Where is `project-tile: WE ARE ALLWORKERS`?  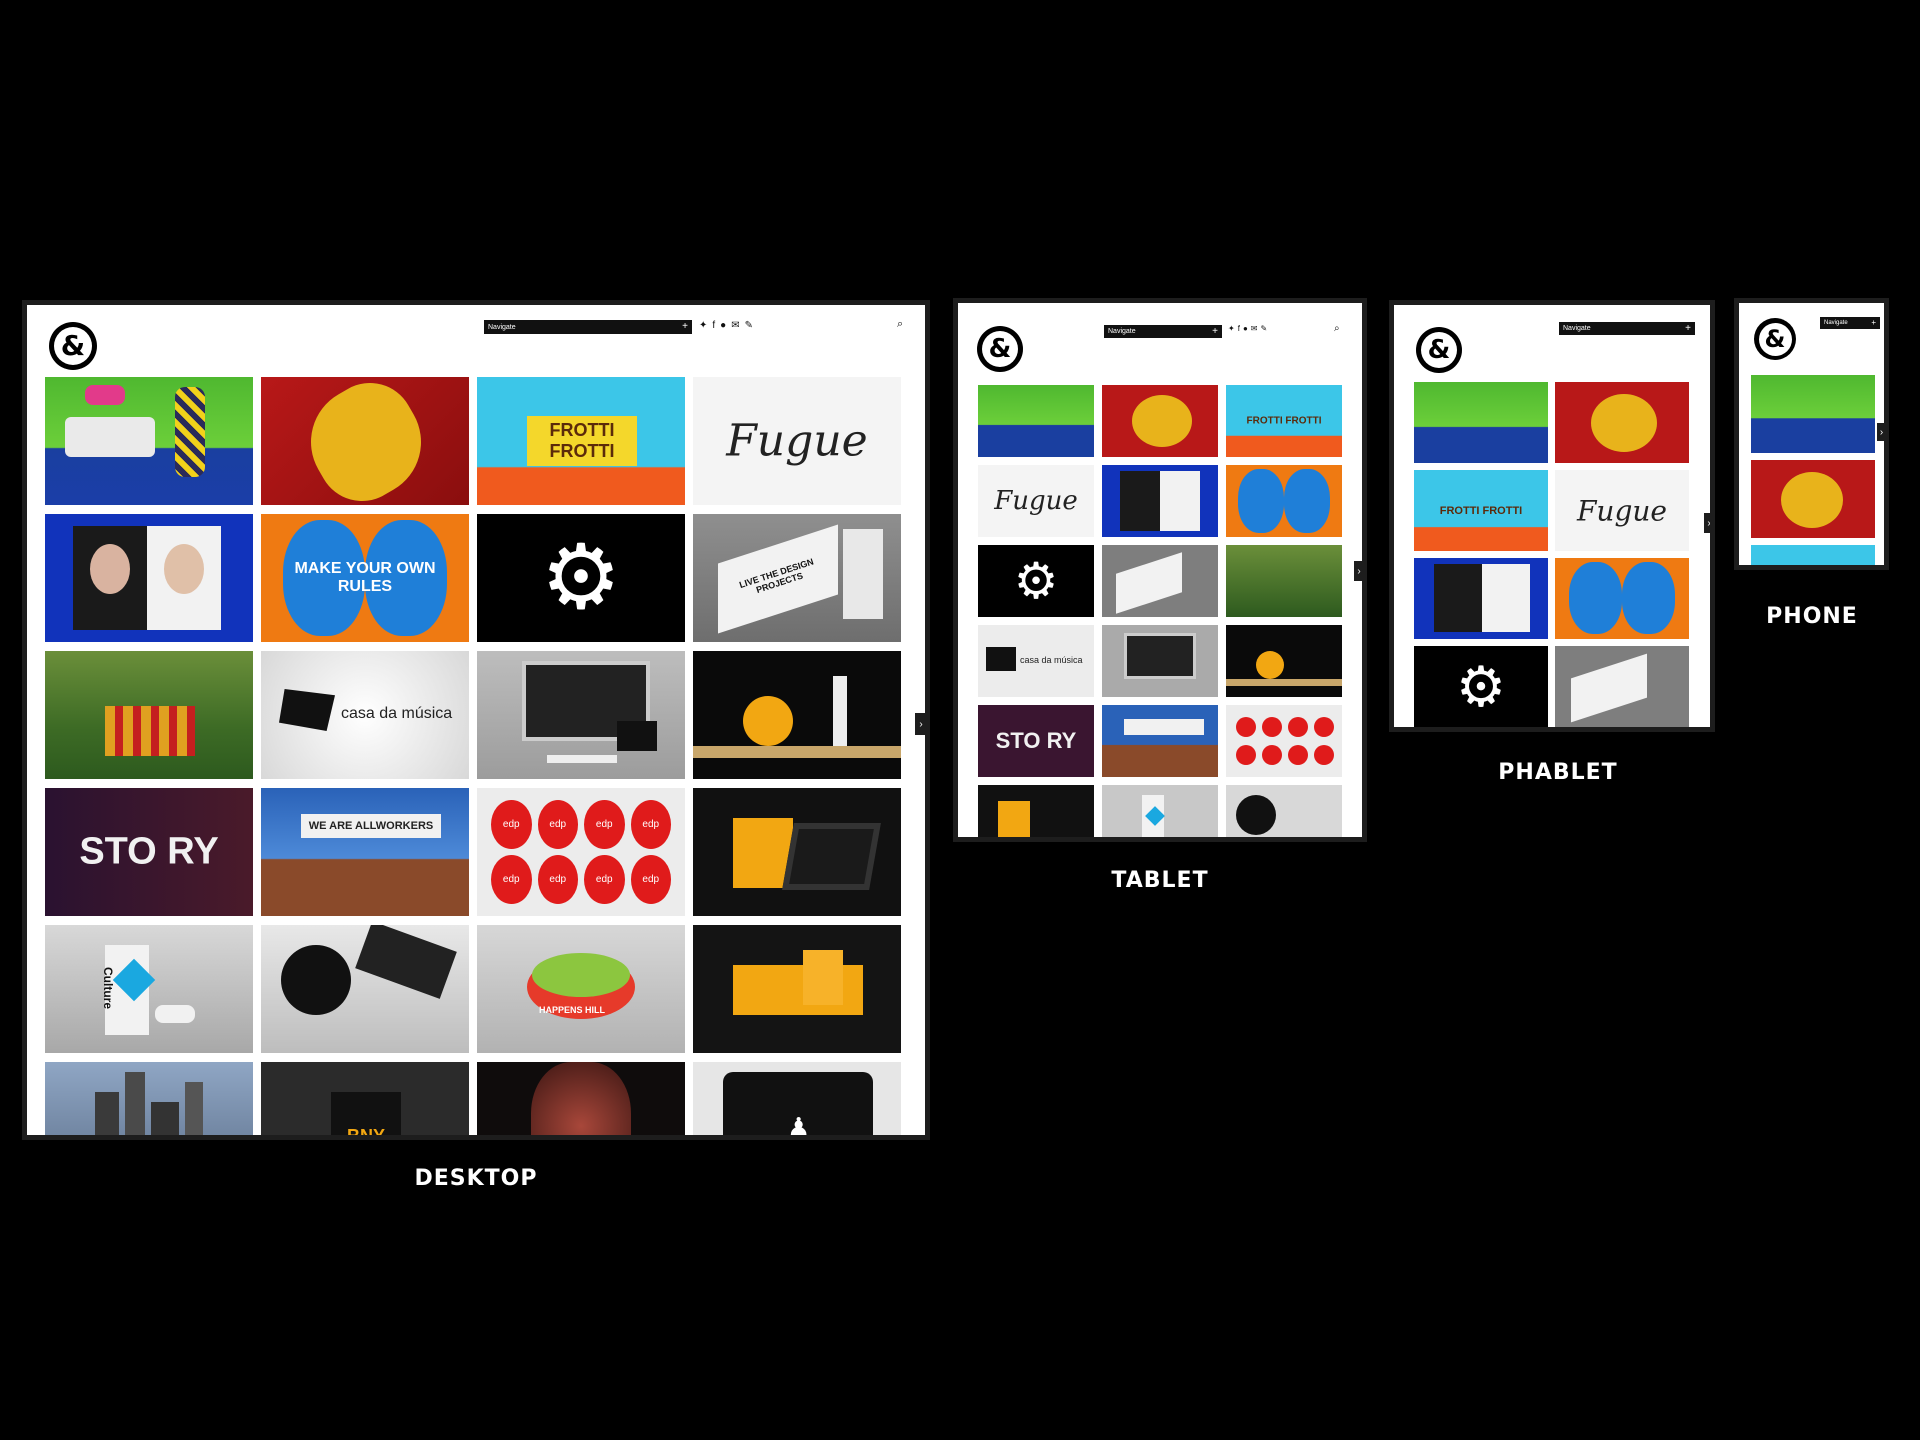
project-tile: WE ARE ALLWORKERS is located at coordinates (365, 852).